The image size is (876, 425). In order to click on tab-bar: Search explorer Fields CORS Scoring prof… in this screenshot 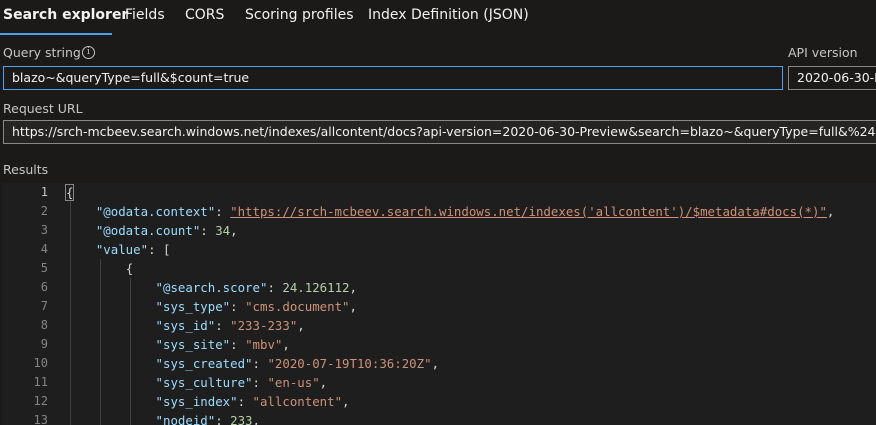, I will do `click(438, 18)`.